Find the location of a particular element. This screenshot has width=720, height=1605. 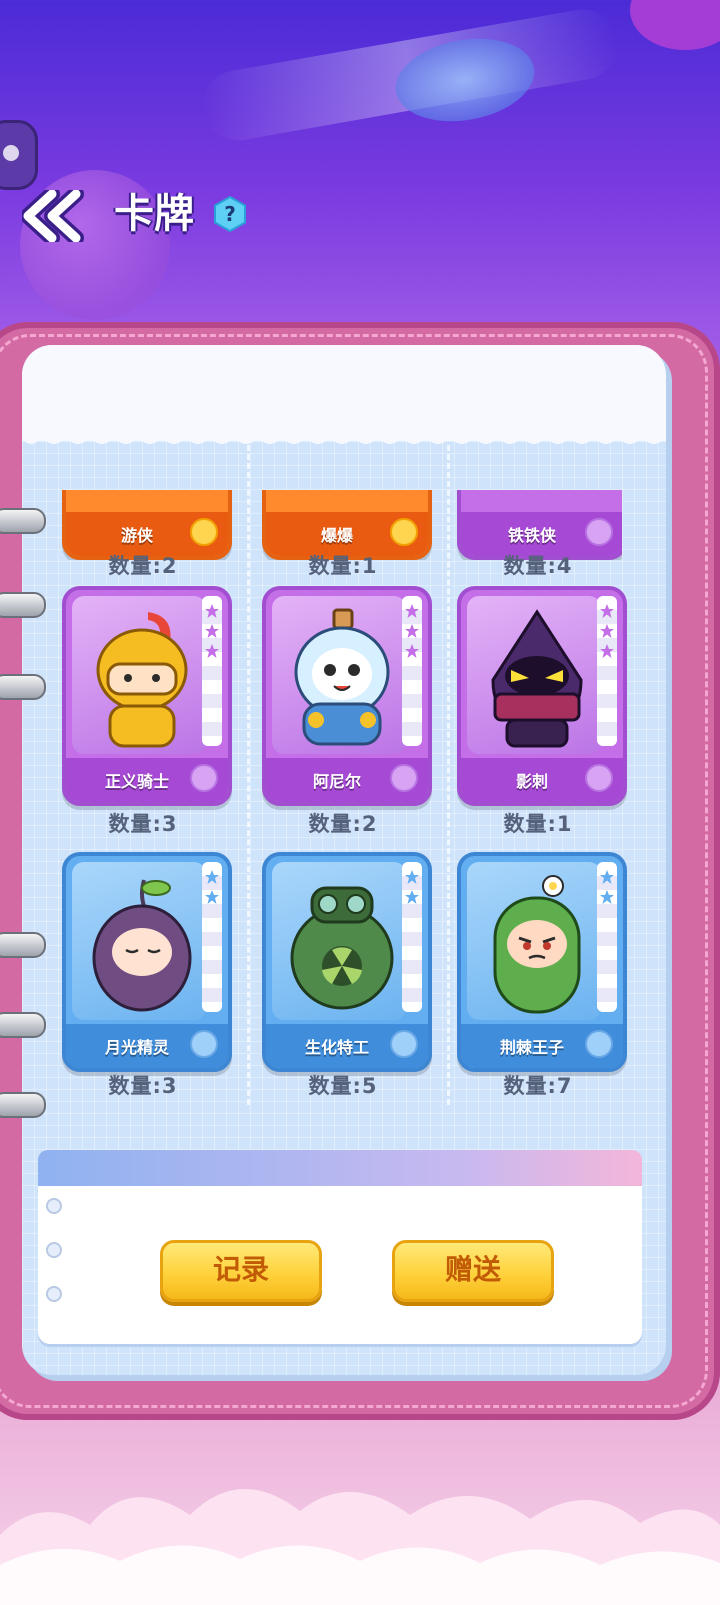

light-streak is located at coordinates (410, 75).